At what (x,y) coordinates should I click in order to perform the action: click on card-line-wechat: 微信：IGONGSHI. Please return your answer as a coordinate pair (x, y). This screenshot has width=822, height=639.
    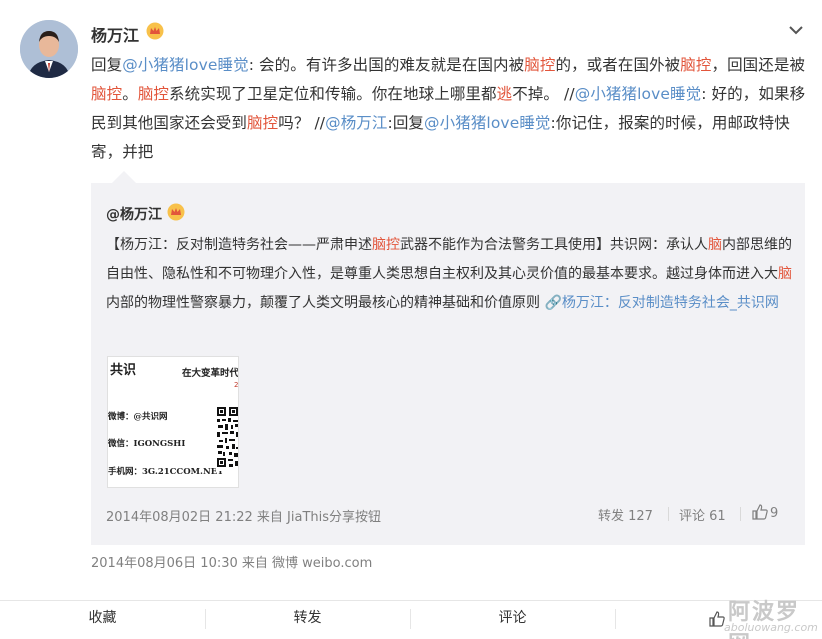
    Looking at the image, I should click on (147, 444).